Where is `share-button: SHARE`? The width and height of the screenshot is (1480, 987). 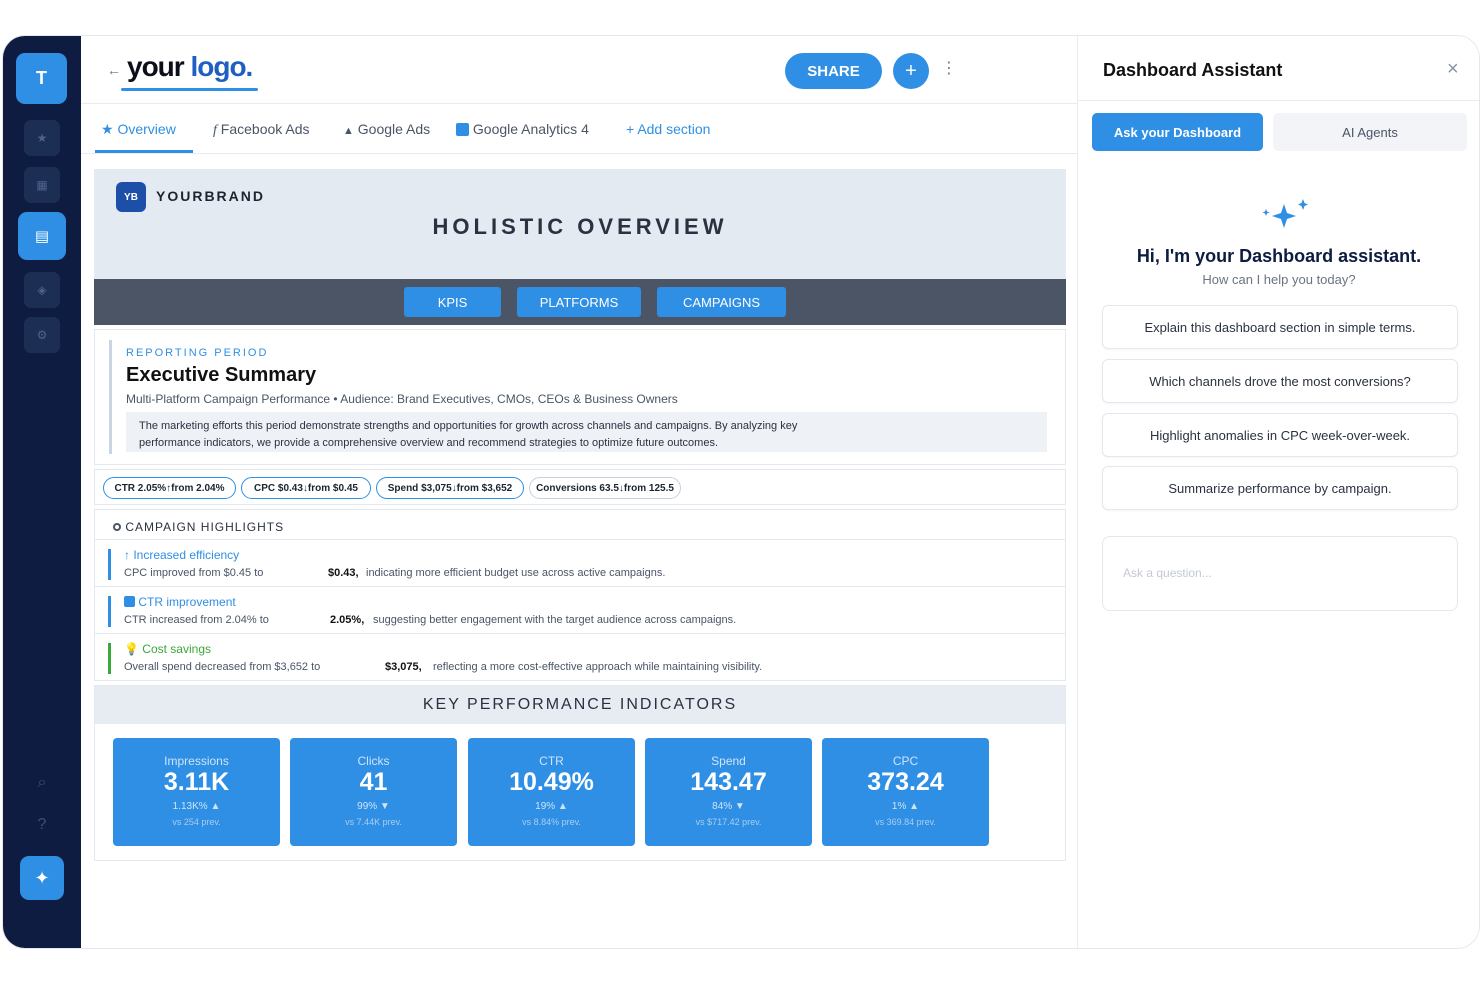 share-button: SHARE is located at coordinates (833, 71).